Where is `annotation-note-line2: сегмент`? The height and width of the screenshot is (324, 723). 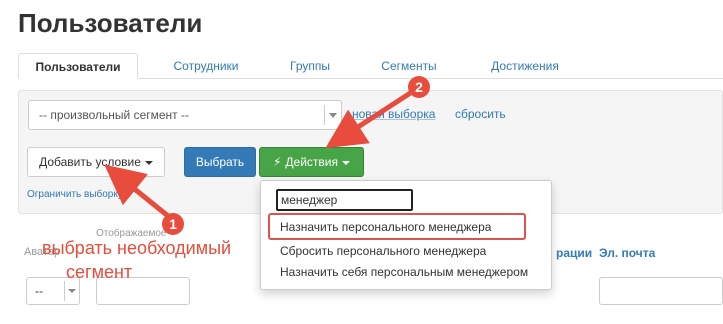 annotation-note-line2: сегмент is located at coordinates (99, 272).